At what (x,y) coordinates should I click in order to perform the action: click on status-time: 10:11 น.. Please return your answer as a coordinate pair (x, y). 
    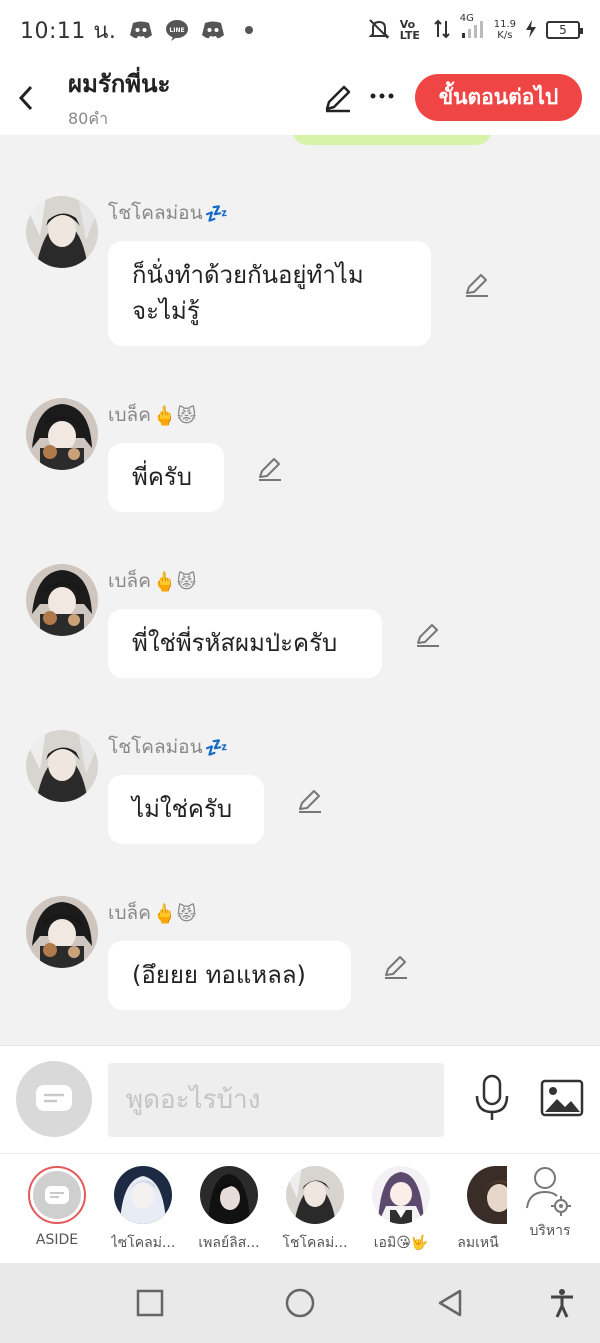
    Looking at the image, I should click on (68, 31).